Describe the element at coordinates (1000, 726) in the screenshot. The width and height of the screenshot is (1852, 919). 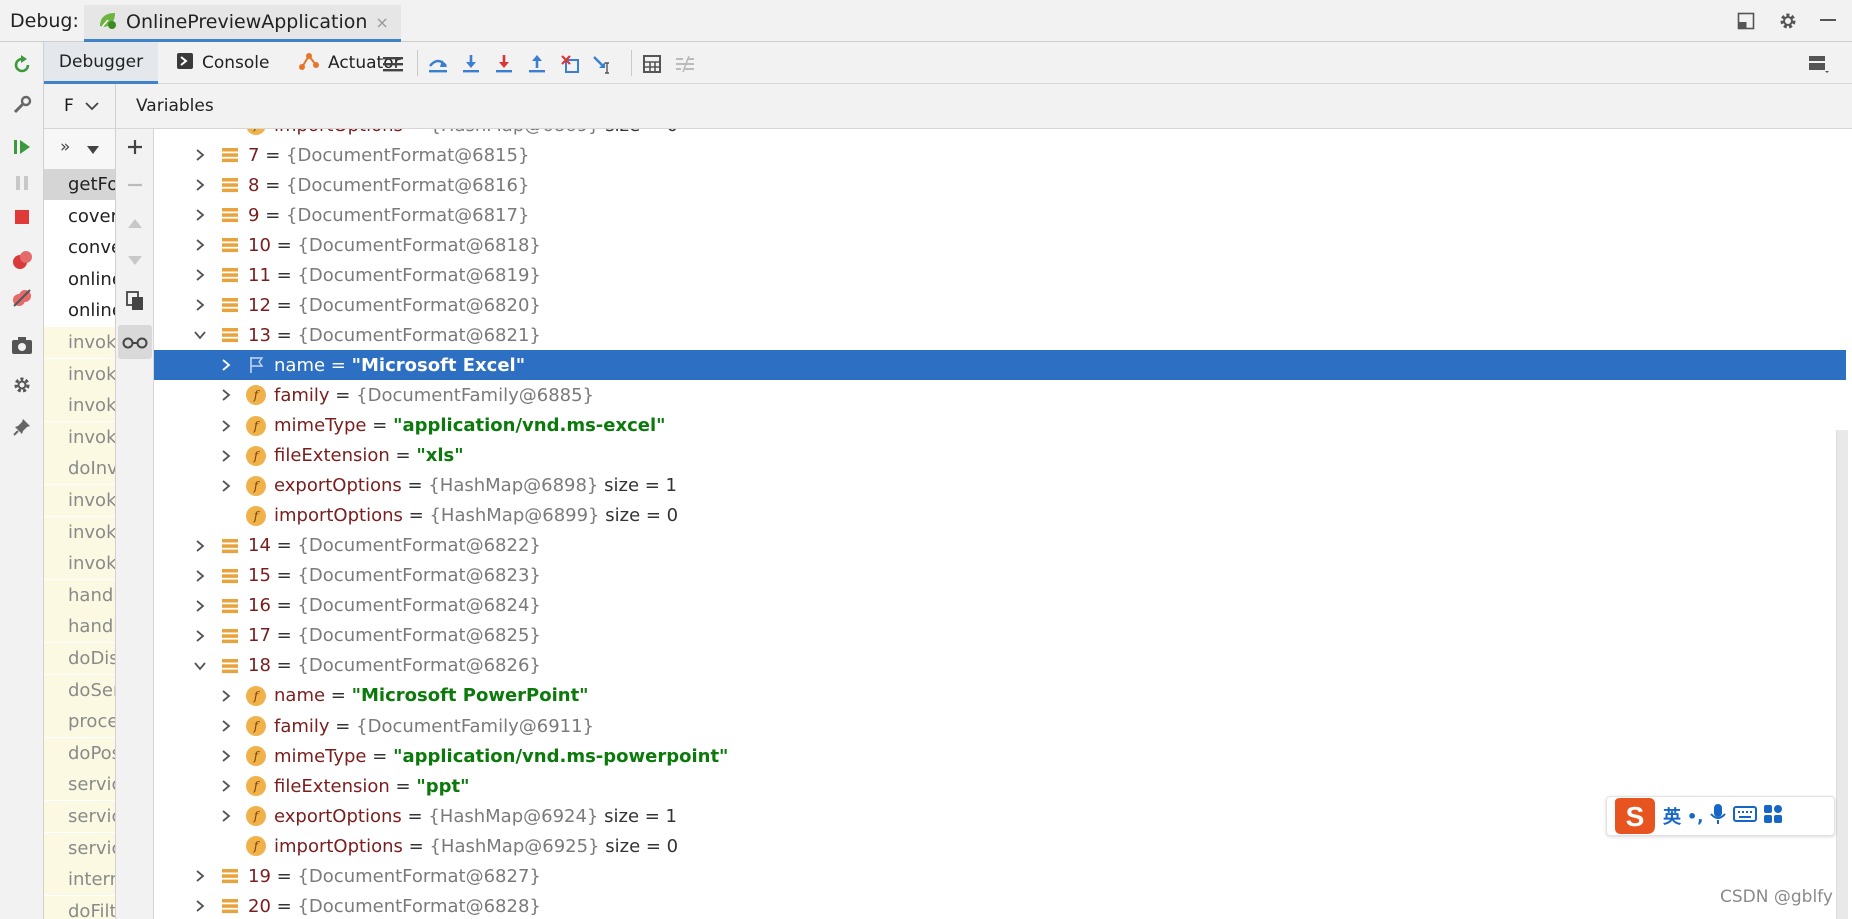
I see `variable-row: f family = {DocumentFamily@6911}` at that location.